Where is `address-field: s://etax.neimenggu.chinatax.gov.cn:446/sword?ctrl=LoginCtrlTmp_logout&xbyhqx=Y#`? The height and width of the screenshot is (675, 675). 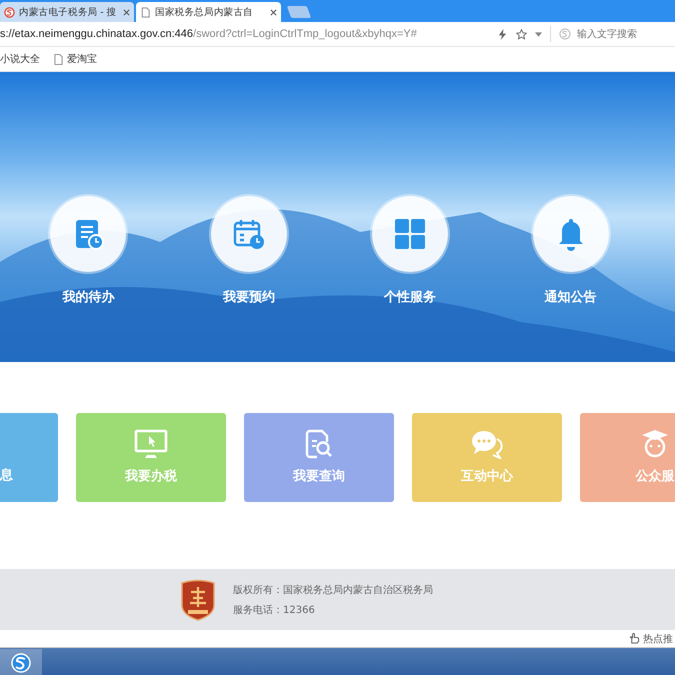 address-field: s://etax.neimenggu.chinatax.gov.cn:446/sword?ctrl=LoginCtrlTmp_logout&xbyhqx=Y# is located at coordinates (244, 34).